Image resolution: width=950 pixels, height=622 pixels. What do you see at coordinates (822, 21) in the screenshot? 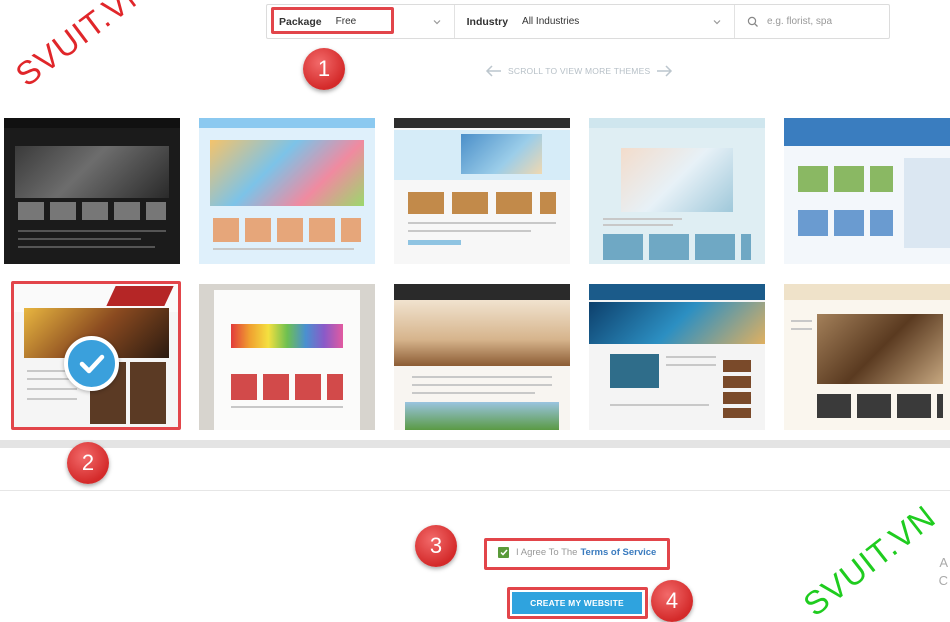
I see `search-input` at bounding box center [822, 21].